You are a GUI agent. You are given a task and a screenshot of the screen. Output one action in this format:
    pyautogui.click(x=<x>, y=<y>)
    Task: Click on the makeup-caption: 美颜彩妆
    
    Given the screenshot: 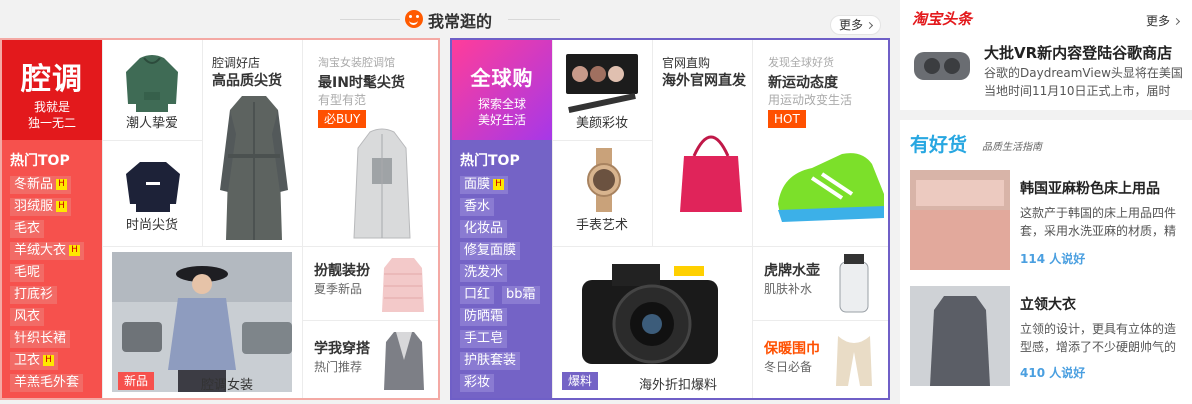 What is the action you would take?
    pyautogui.click(x=601, y=123)
    